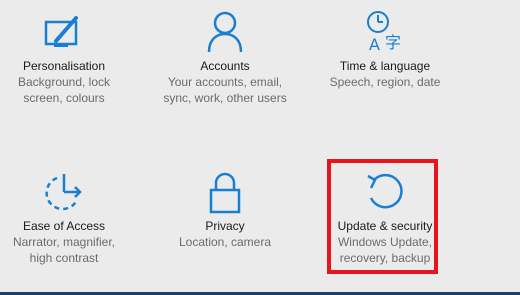  I want to click on privacy-icon, so click(225, 193).